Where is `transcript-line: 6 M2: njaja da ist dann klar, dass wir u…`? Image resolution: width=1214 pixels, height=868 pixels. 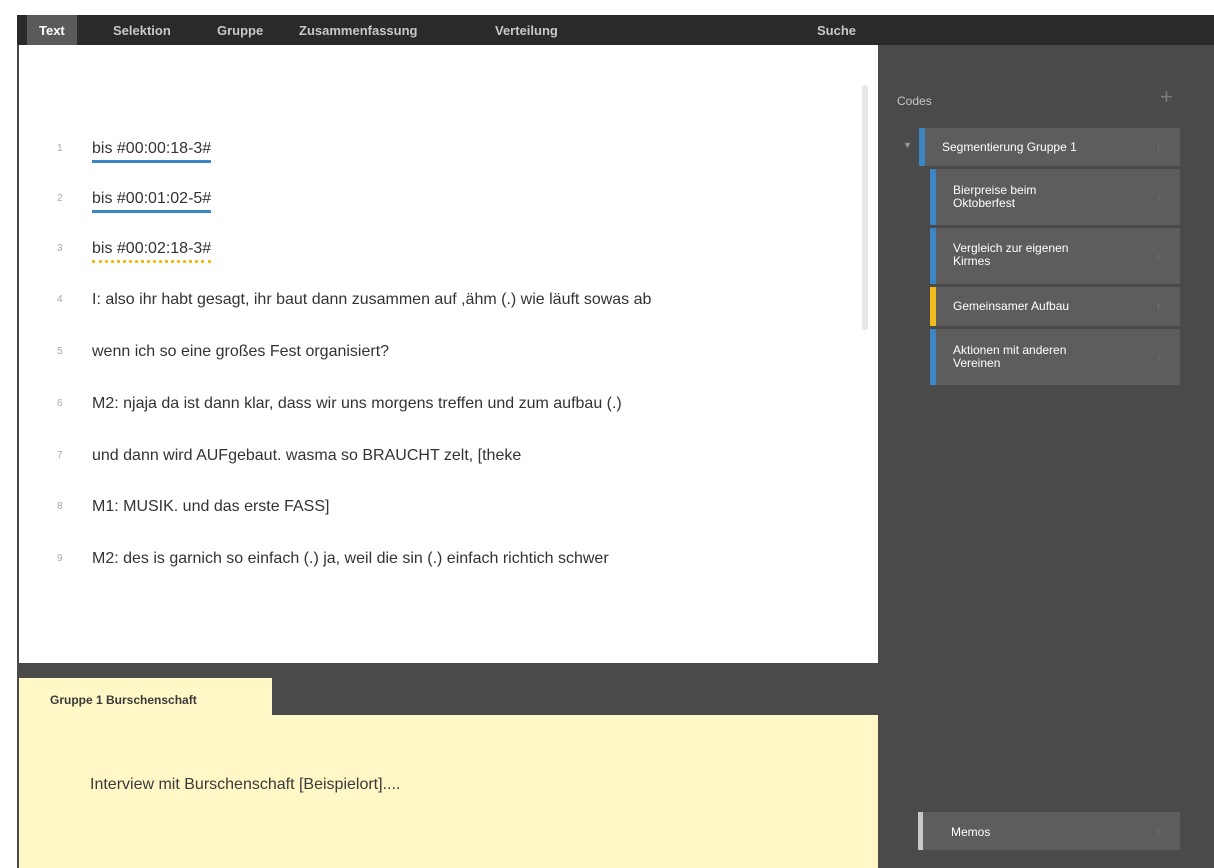 transcript-line: 6 M2: njaja da ist dann klar, dass wir u… is located at coordinates (429, 408).